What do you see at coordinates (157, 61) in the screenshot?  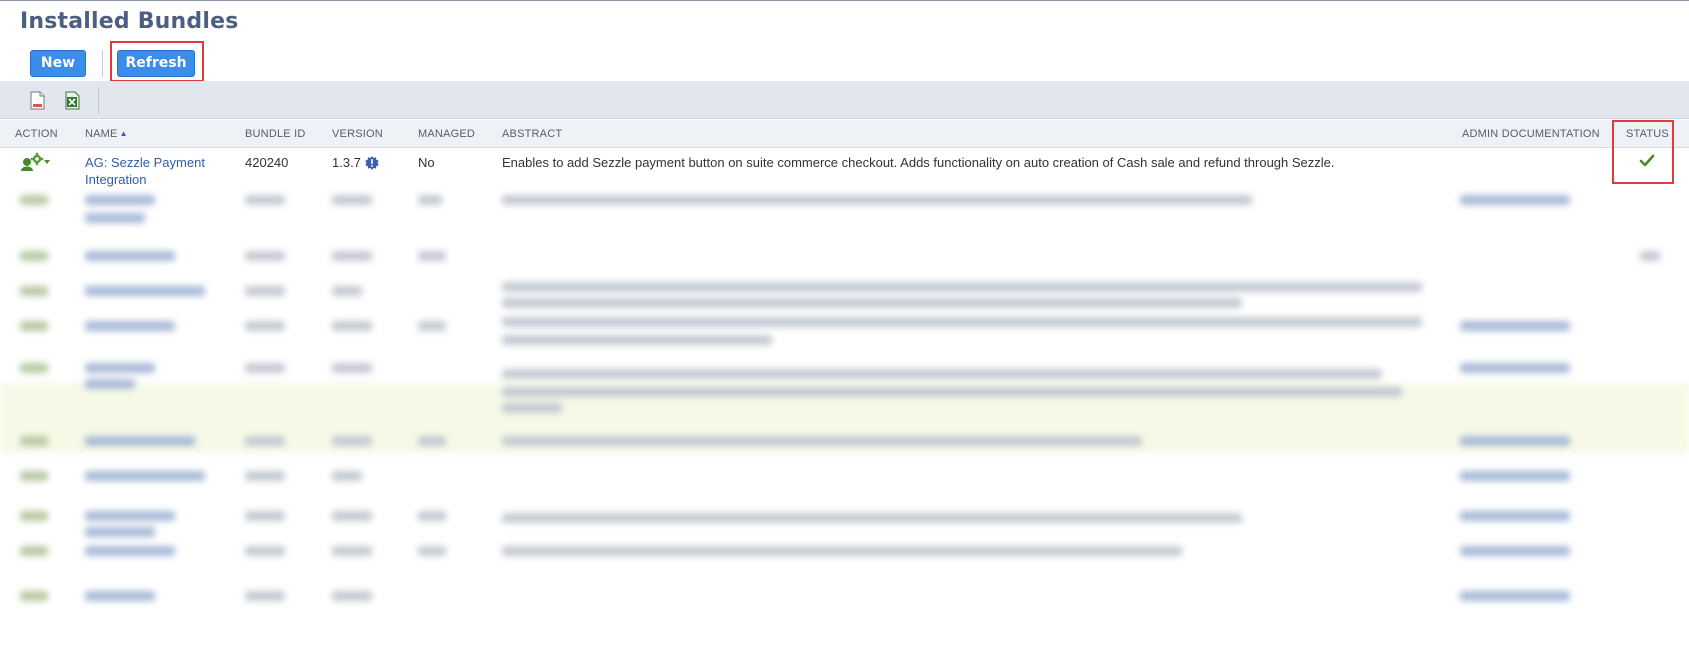 I see `refresh-highlight-box` at bounding box center [157, 61].